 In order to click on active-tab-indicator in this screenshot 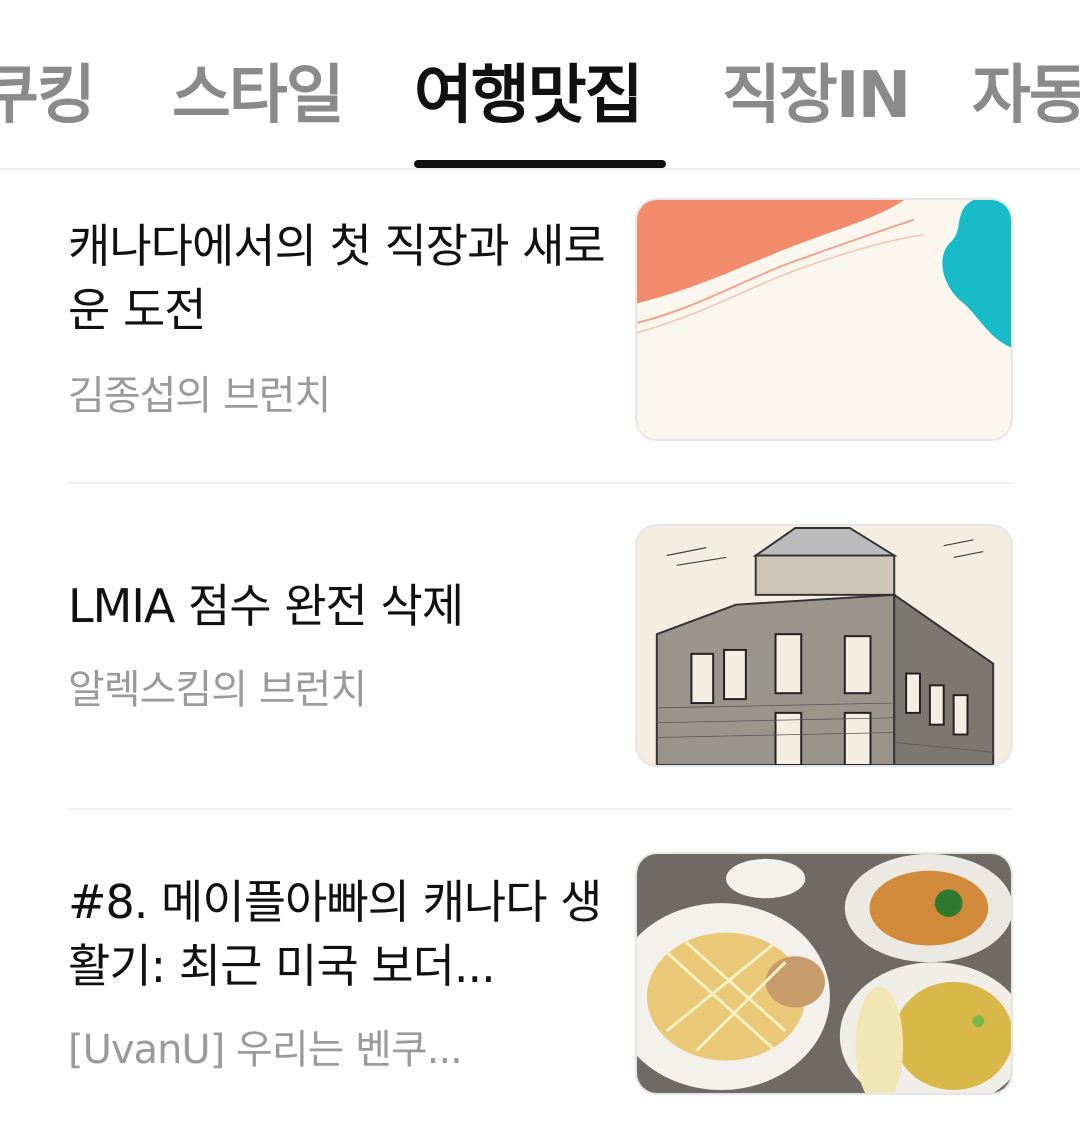, I will do `click(540, 164)`.